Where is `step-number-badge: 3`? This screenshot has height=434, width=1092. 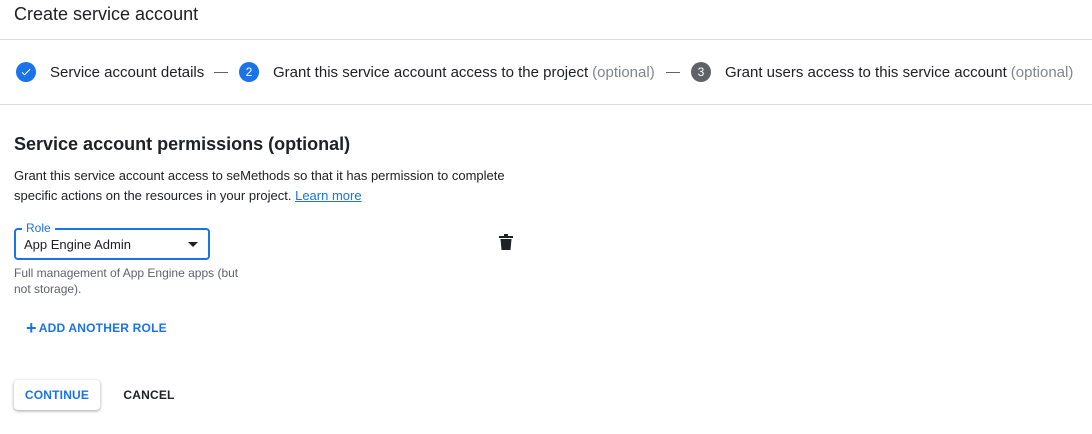
step-number-badge: 3 is located at coordinates (701, 72).